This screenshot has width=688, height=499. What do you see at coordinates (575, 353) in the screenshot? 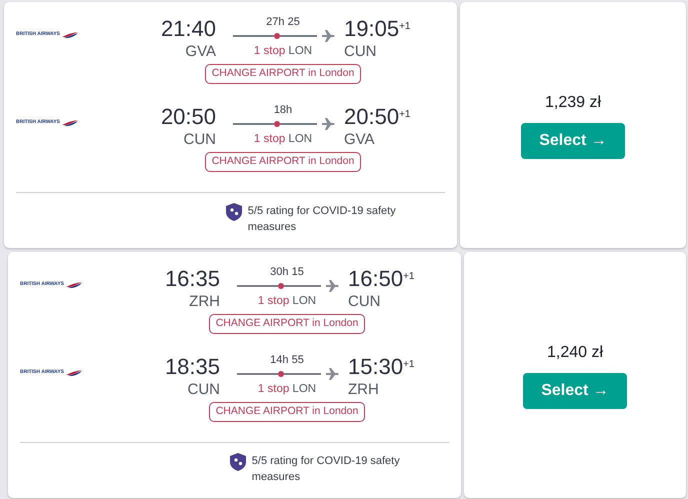
I see `price: 1,240 zł` at bounding box center [575, 353].